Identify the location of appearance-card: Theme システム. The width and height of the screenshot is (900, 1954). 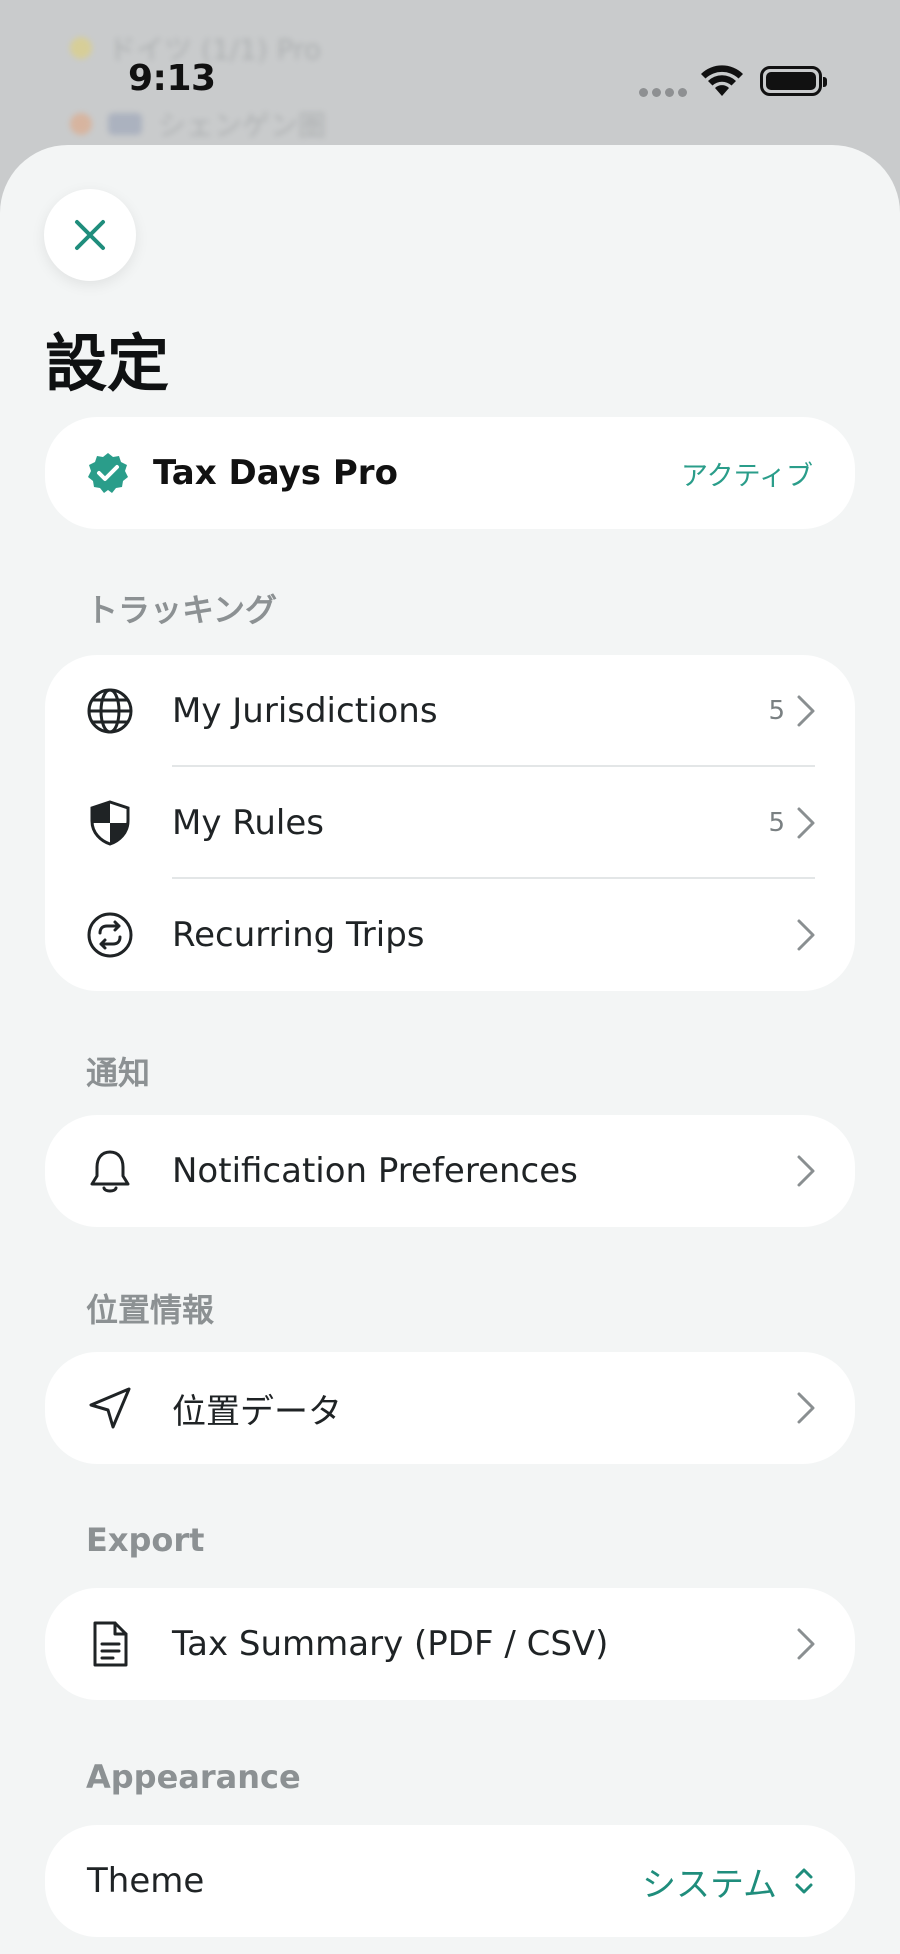
(450, 1881).